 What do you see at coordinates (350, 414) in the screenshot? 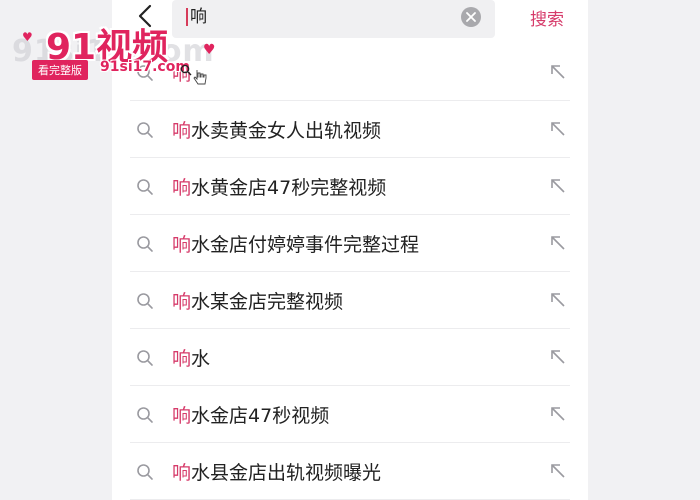
I see `list-item: 响水金店47秒视频` at bounding box center [350, 414].